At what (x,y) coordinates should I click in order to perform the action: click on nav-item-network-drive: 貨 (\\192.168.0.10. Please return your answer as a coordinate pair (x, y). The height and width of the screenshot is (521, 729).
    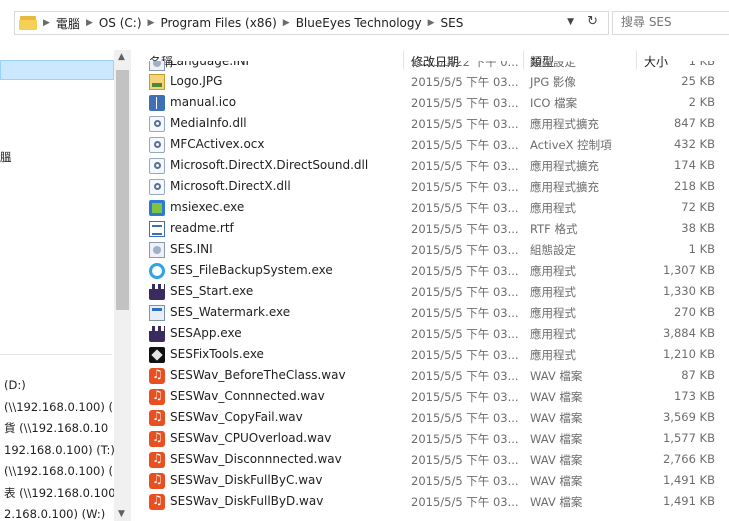
    Looking at the image, I should click on (59, 429).